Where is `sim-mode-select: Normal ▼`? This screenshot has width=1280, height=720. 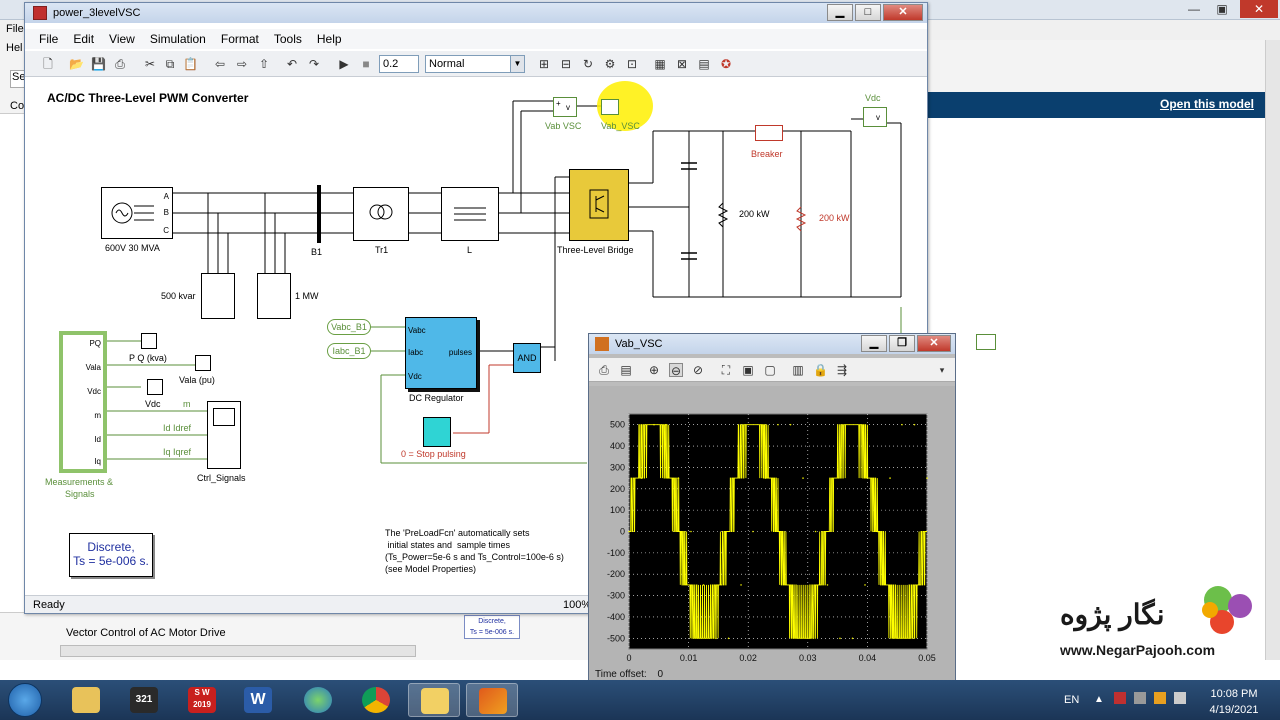
sim-mode-select: Normal ▼ is located at coordinates (475, 64).